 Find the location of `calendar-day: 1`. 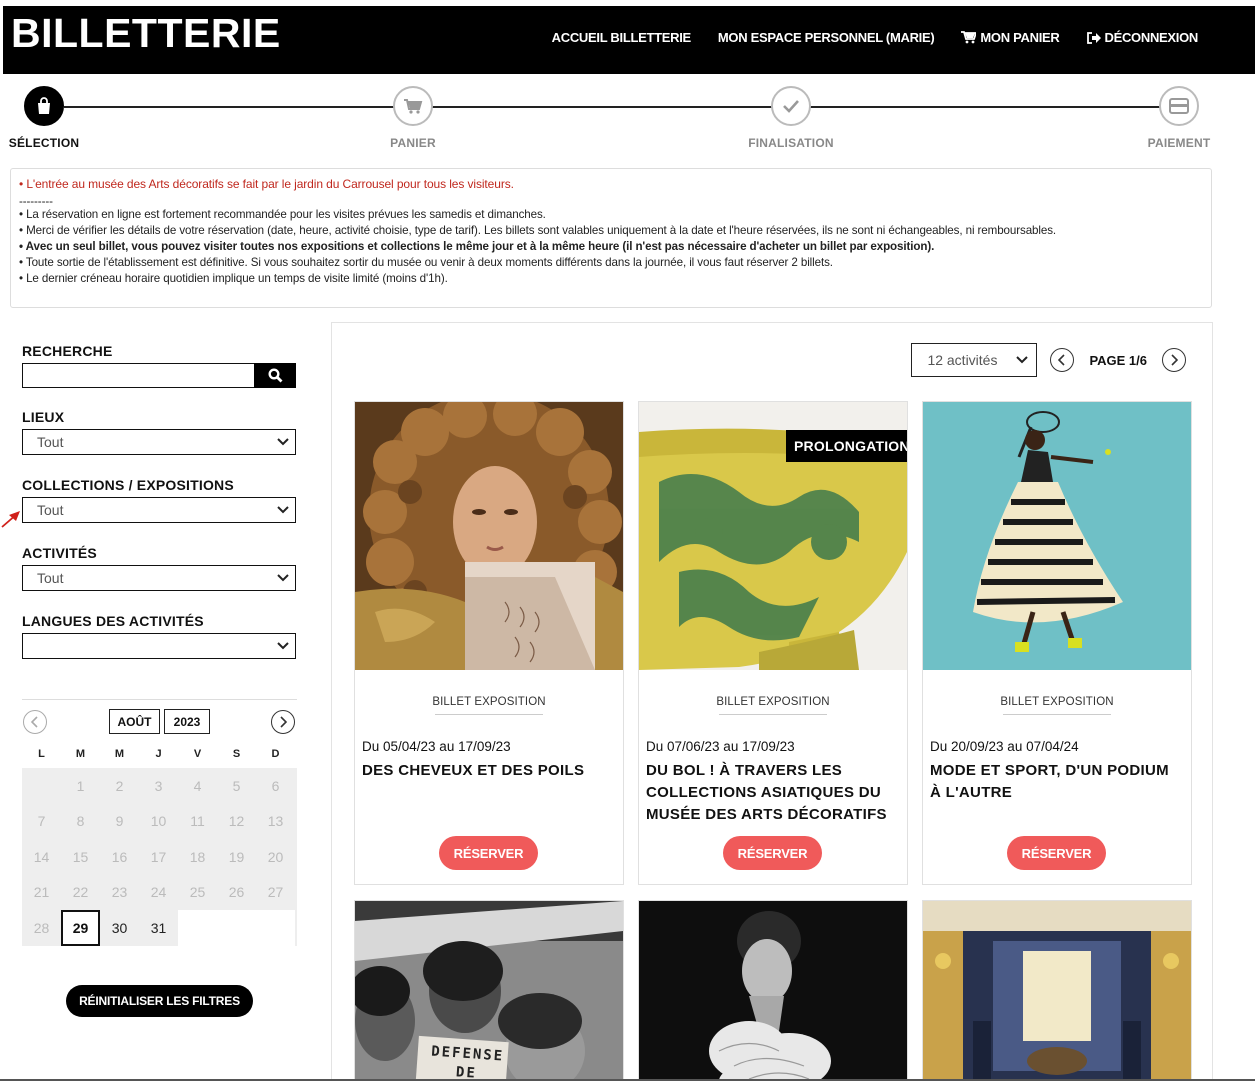

calendar-day: 1 is located at coordinates (80, 785).